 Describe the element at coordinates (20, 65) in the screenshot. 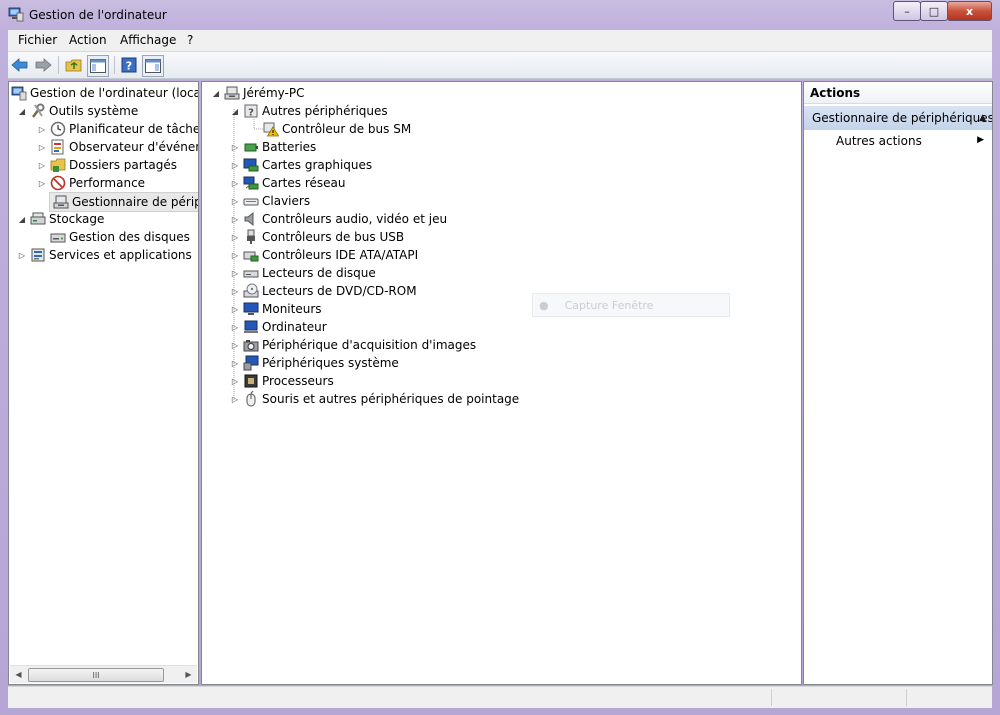

I see `back-icon` at that location.